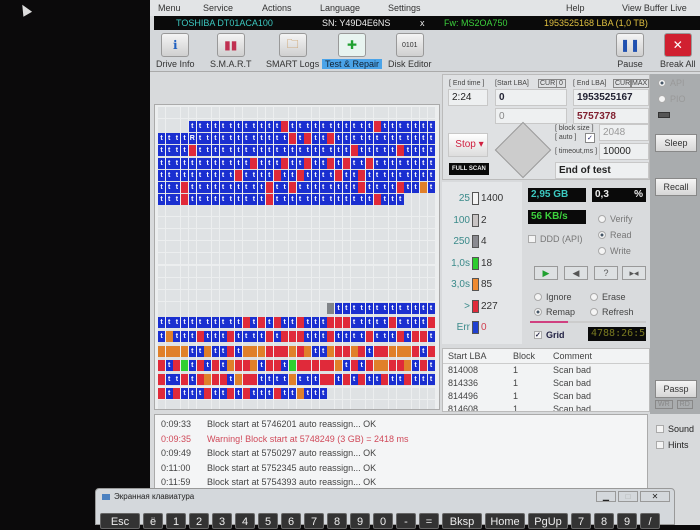 The width and height of the screenshot is (700, 530). I want to click on key: ё, so click(153, 521).